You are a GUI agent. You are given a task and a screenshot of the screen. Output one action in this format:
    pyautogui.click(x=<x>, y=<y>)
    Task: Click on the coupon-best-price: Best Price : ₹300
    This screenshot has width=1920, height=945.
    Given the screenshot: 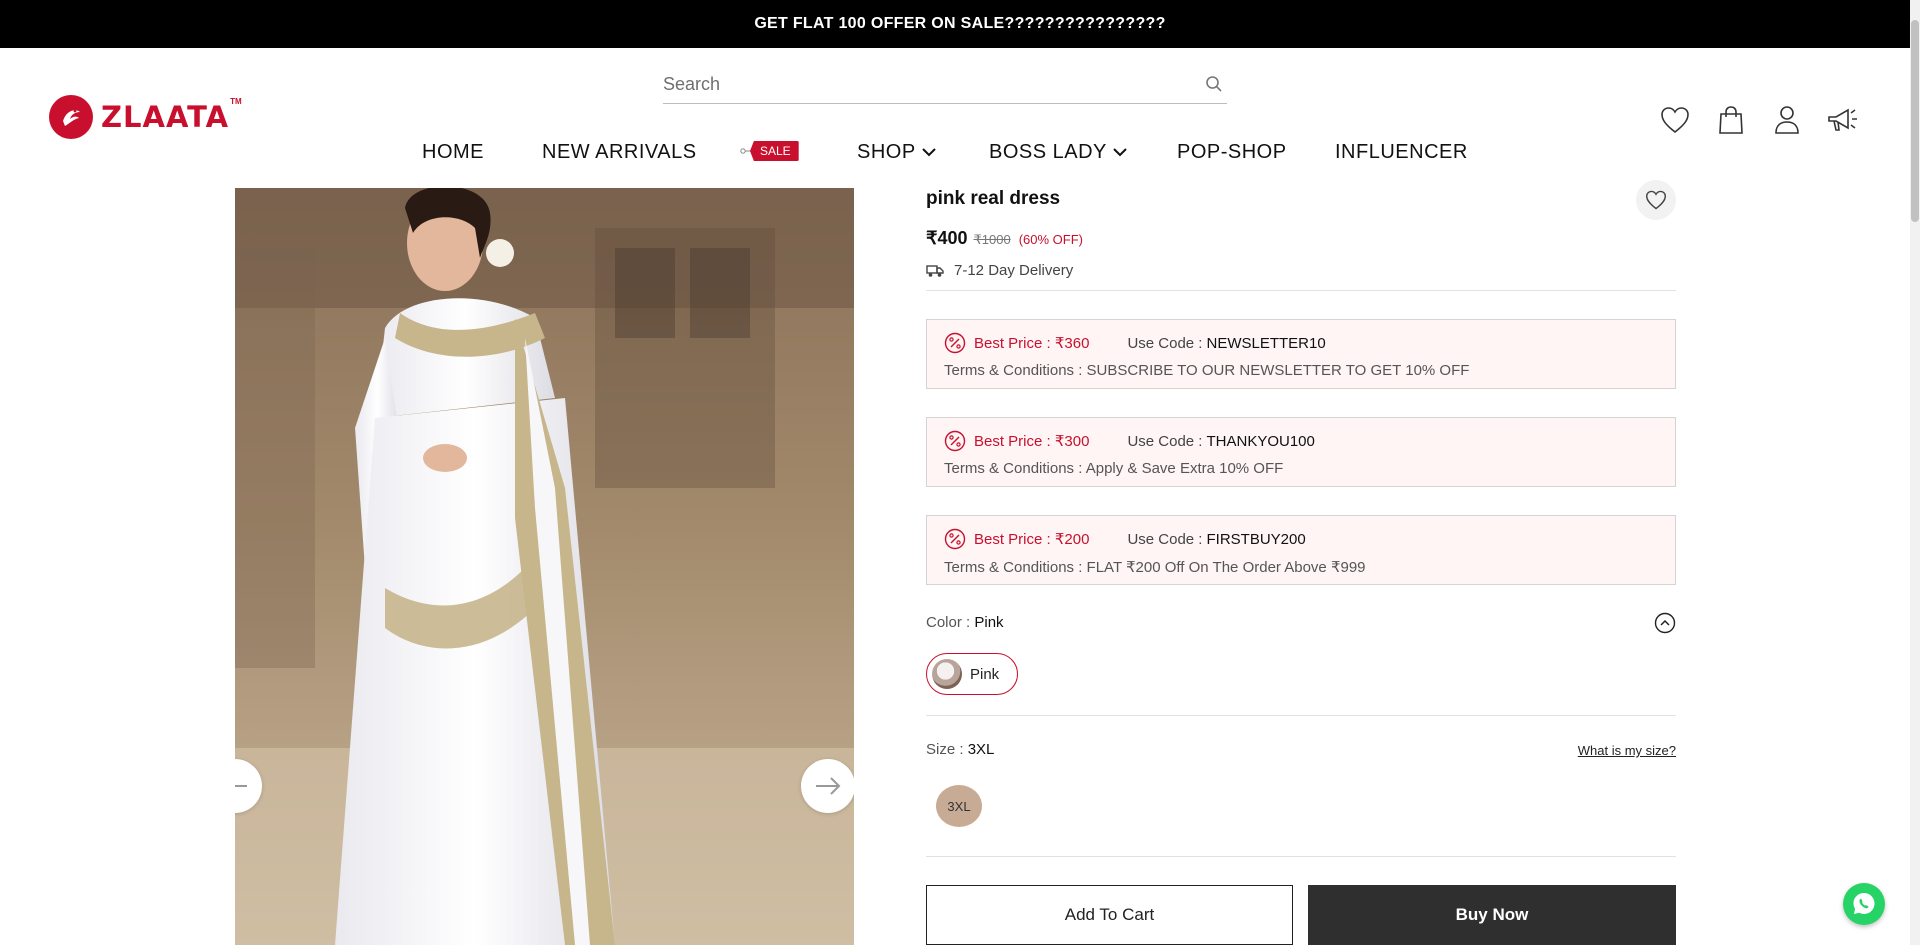 What is the action you would take?
    pyautogui.click(x=1032, y=441)
    